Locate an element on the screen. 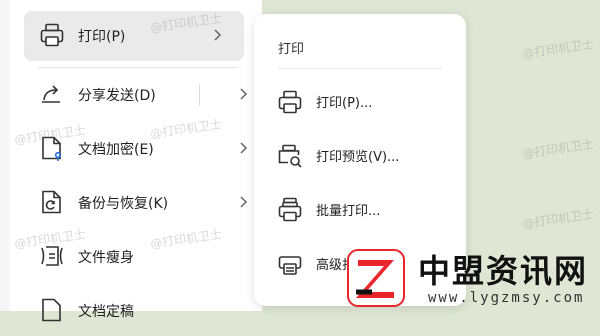 This screenshot has height=336, width=600. advanced-print-icon is located at coordinates (290, 264).